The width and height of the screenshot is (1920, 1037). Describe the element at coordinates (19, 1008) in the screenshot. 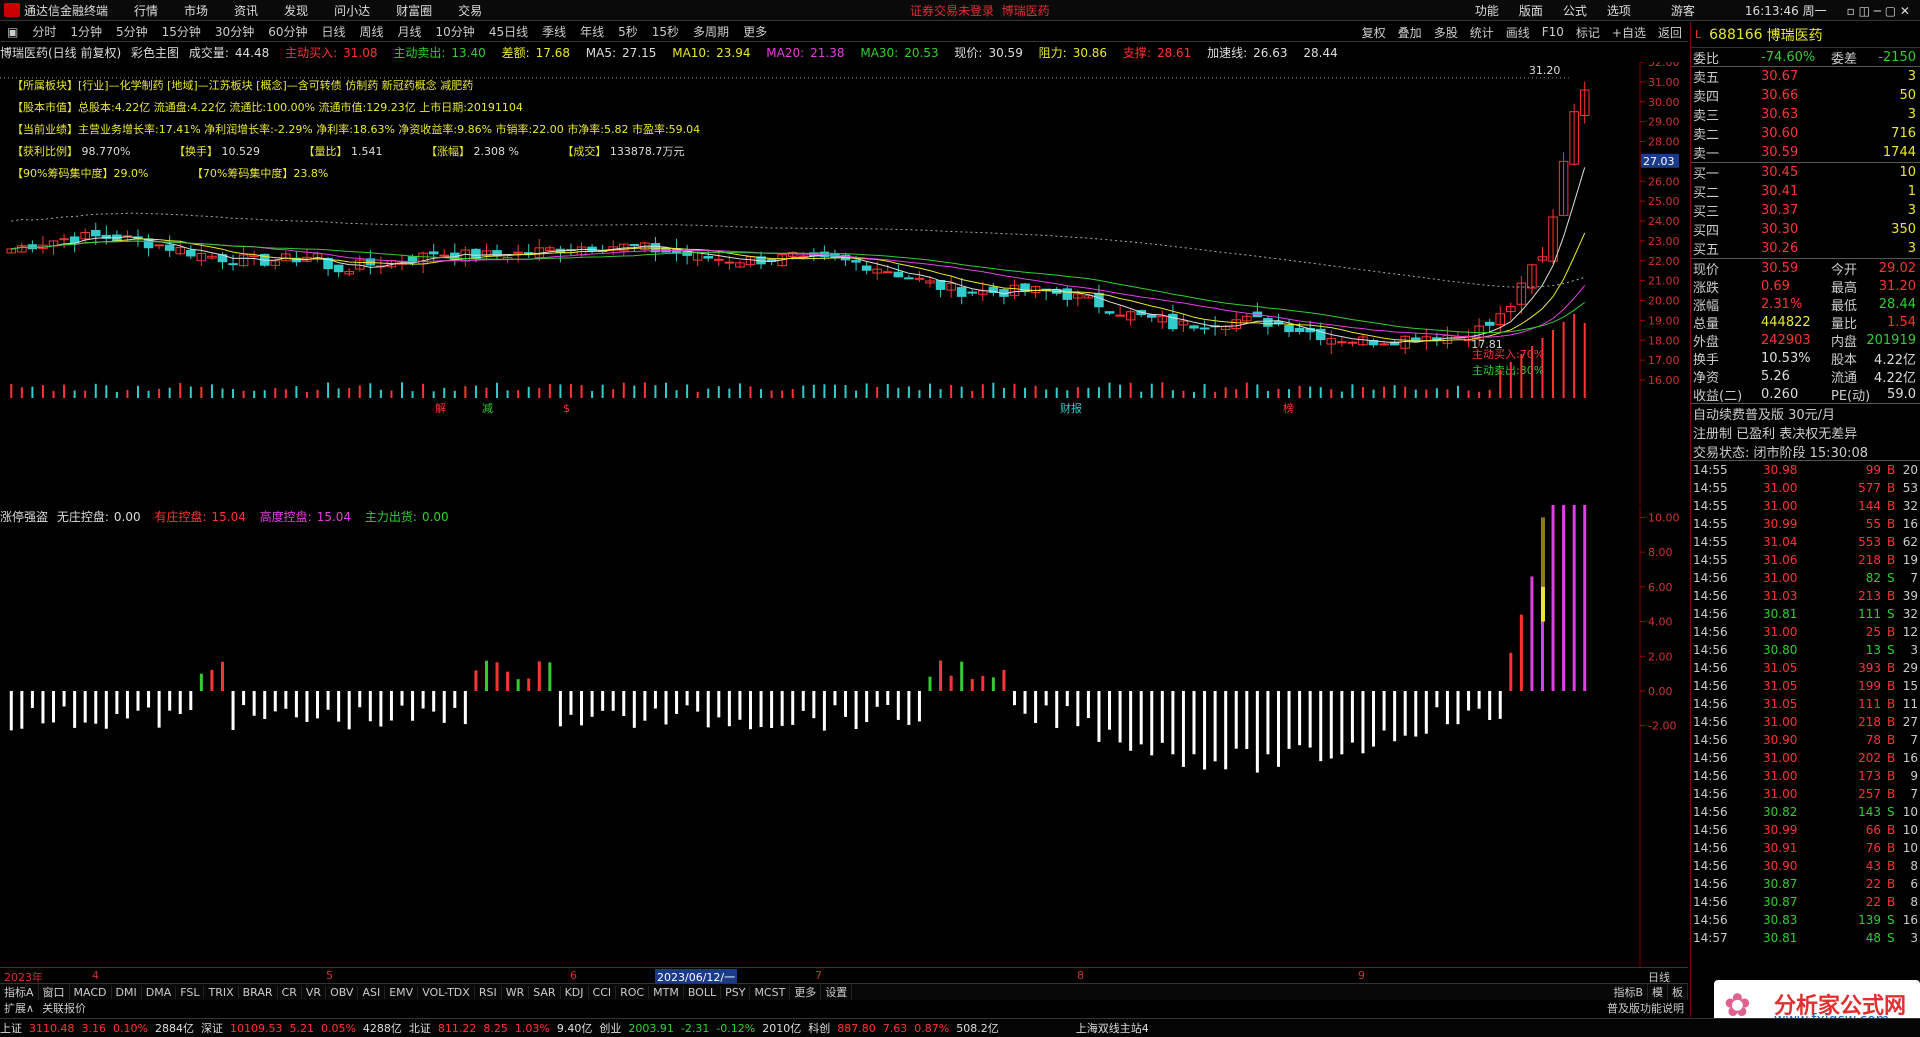

I see `tab-expand: 扩展∧` at that location.